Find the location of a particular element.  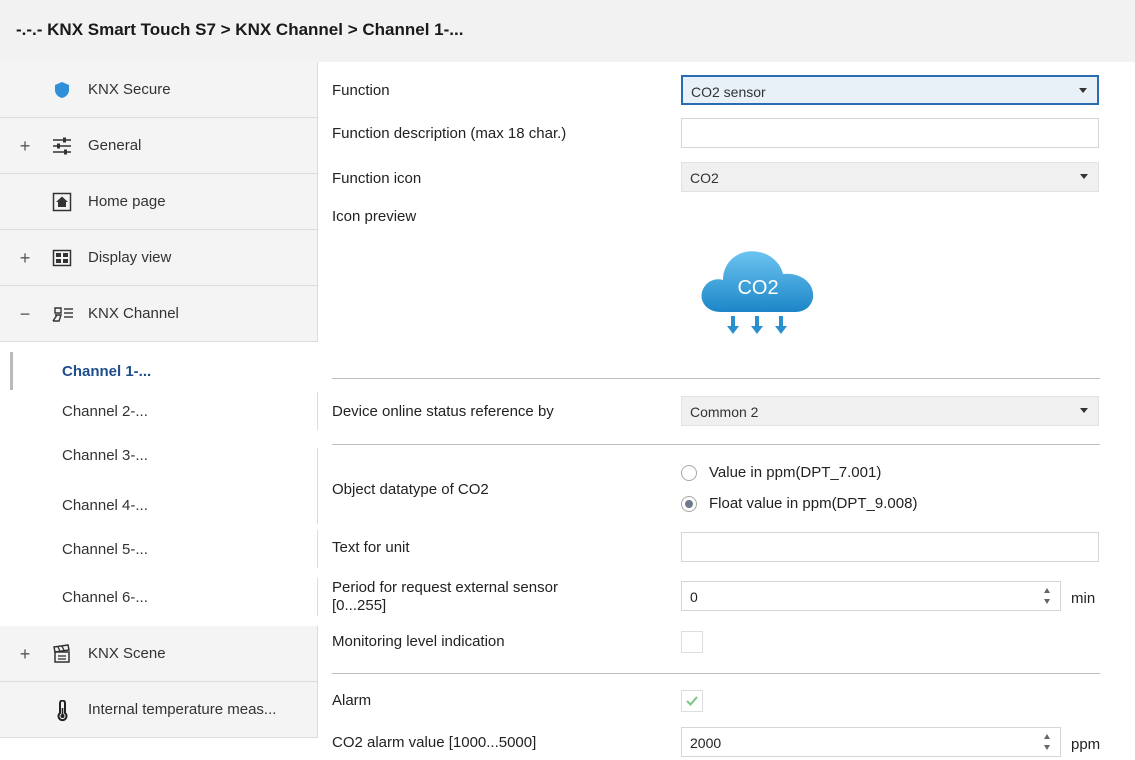

check-icon is located at coordinates (692, 701).